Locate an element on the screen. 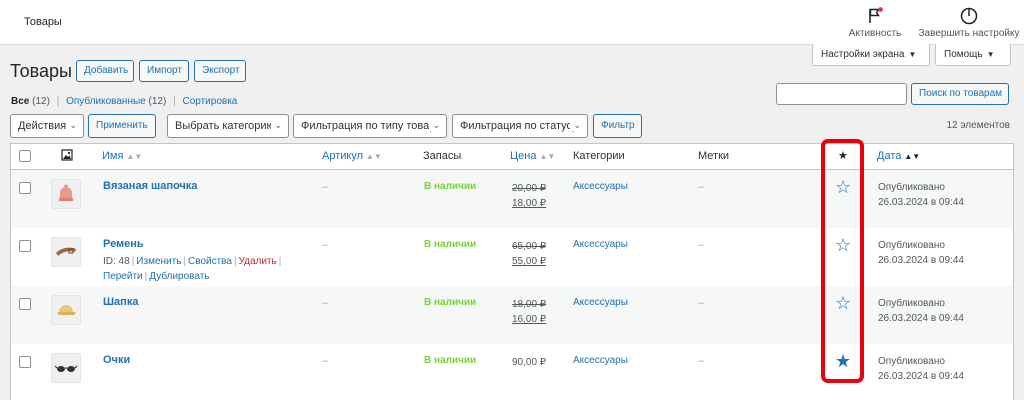 The image size is (1024, 400). regular-price: 18,00 ₽ is located at coordinates (529, 304).